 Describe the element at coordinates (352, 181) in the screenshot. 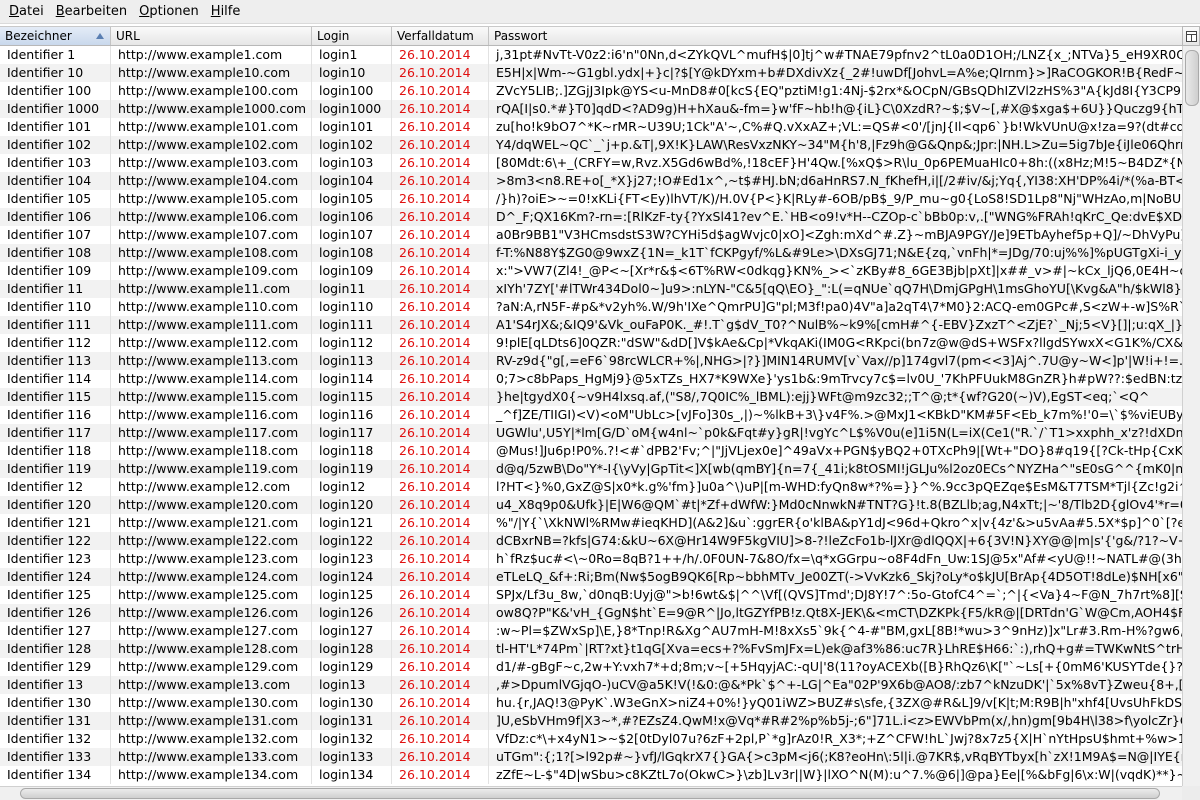

I see `cell-login: login104` at that location.